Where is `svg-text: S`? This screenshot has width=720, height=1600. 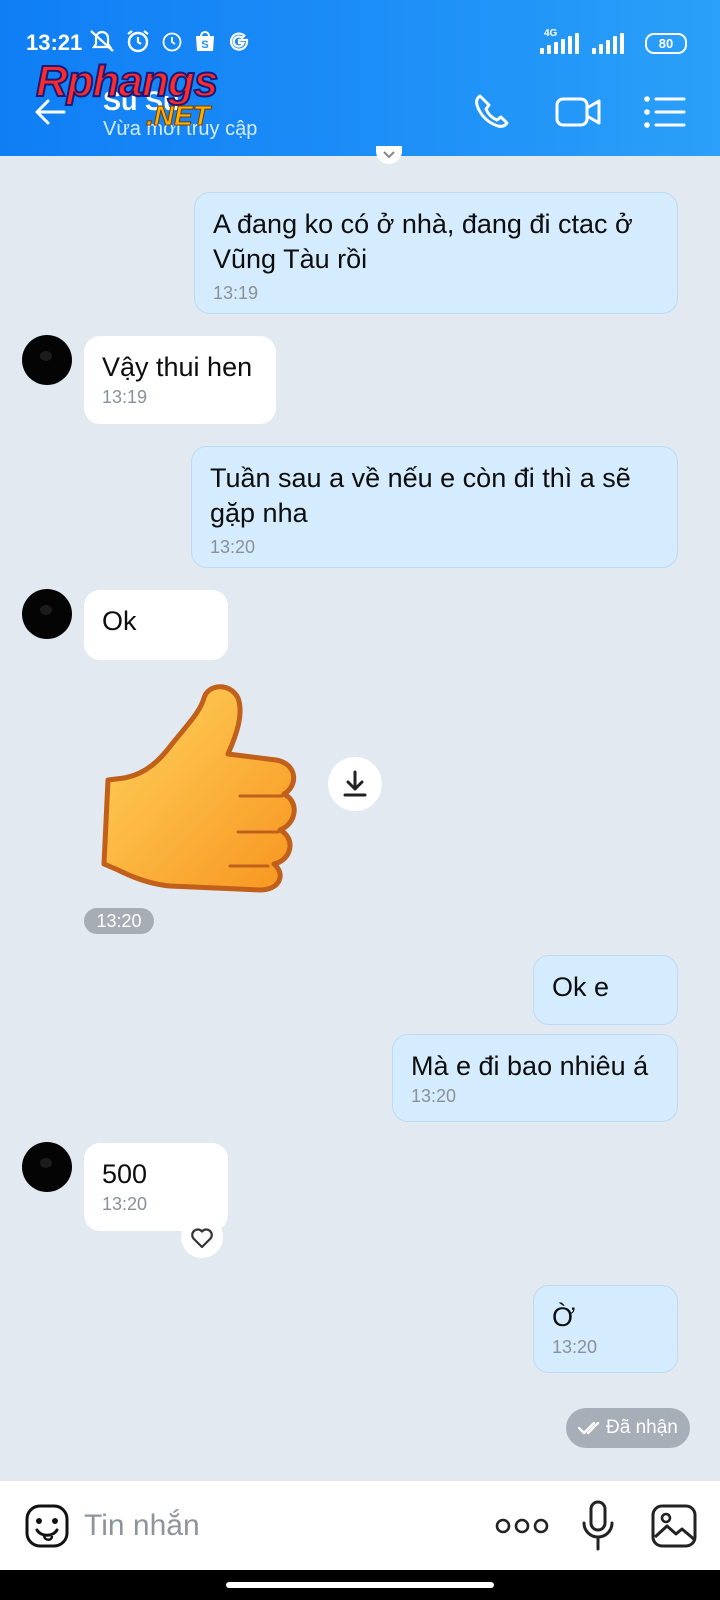
svg-text: S is located at coordinates (204, 45).